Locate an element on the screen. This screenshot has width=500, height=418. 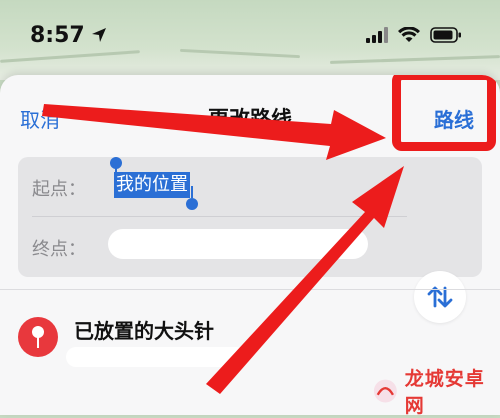
wifi-icon is located at coordinates (409, 34).